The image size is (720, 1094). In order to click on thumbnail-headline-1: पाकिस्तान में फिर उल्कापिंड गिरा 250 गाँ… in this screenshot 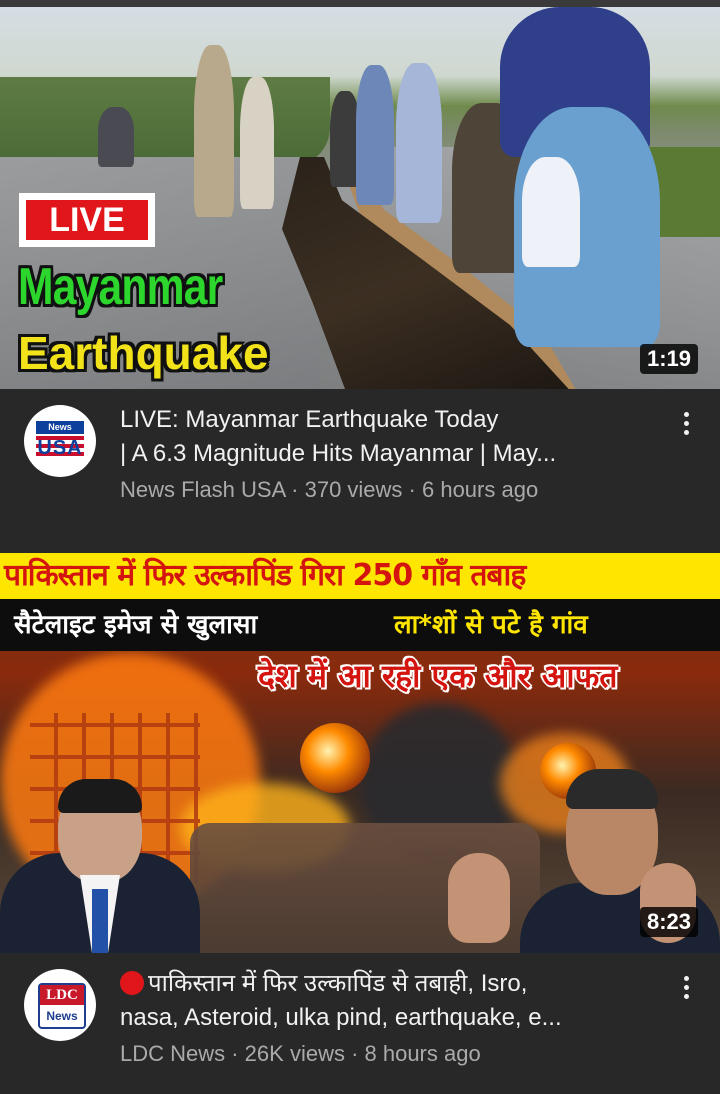, I will do `click(265, 575)`.